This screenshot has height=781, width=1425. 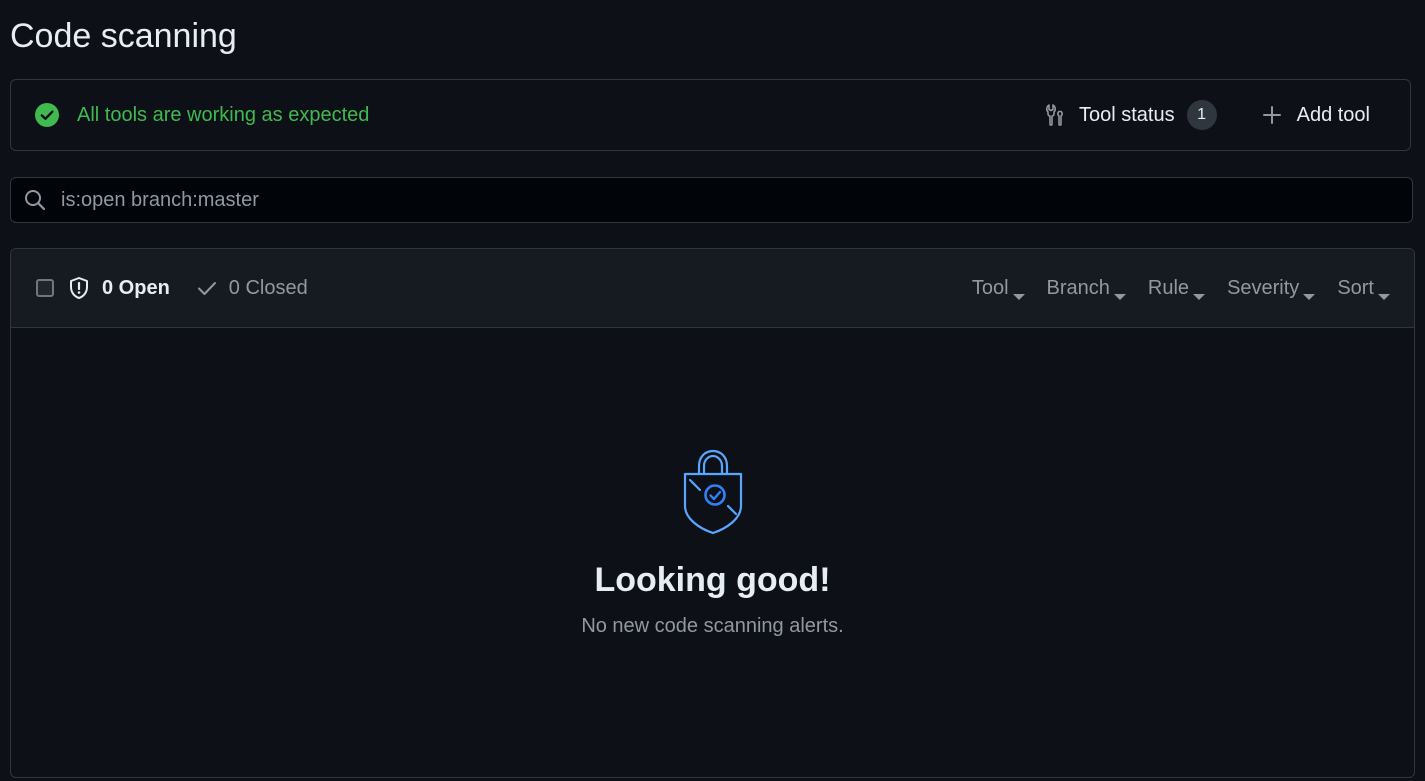 I want to click on shield-icon, so click(x=79, y=288).